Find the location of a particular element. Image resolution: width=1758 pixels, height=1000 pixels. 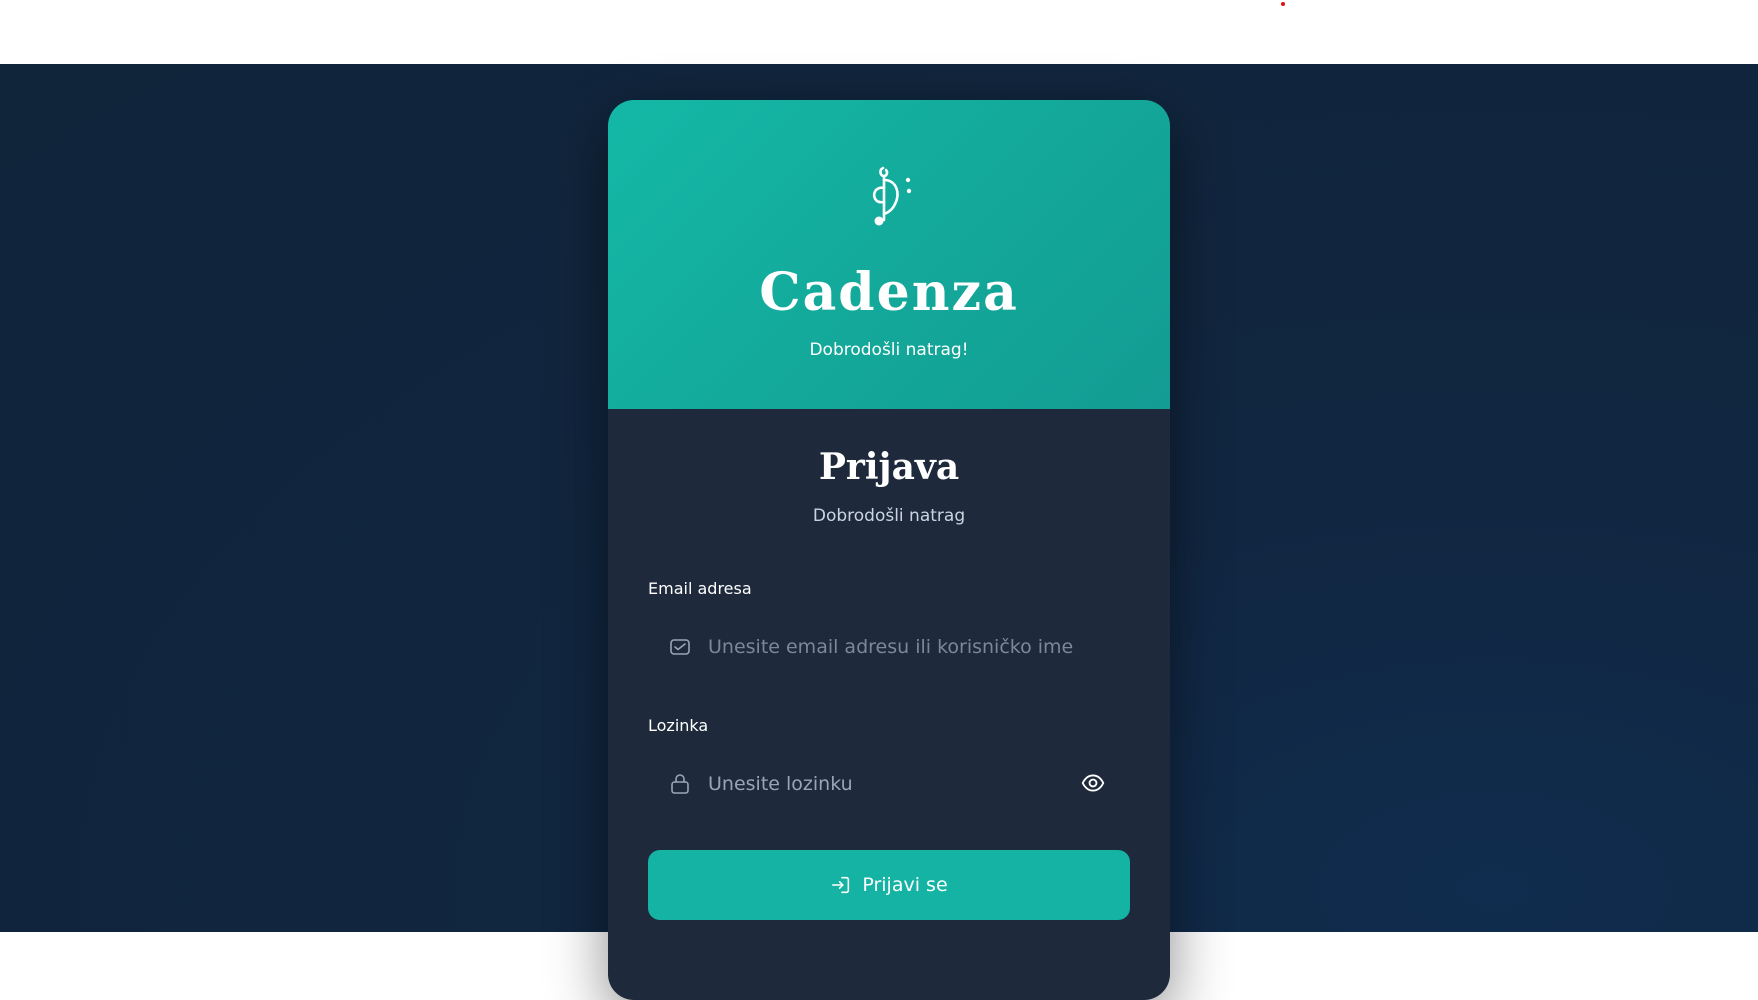

password-field is located at coordinates (889, 784).